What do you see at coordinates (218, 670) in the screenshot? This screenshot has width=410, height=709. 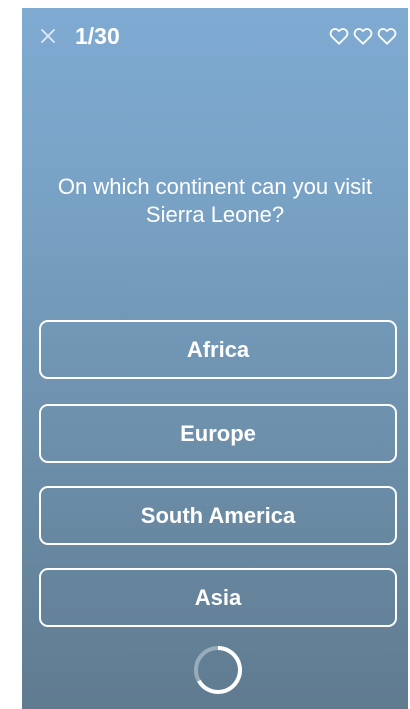 I see `loading-spinner-icon` at bounding box center [218, 670].